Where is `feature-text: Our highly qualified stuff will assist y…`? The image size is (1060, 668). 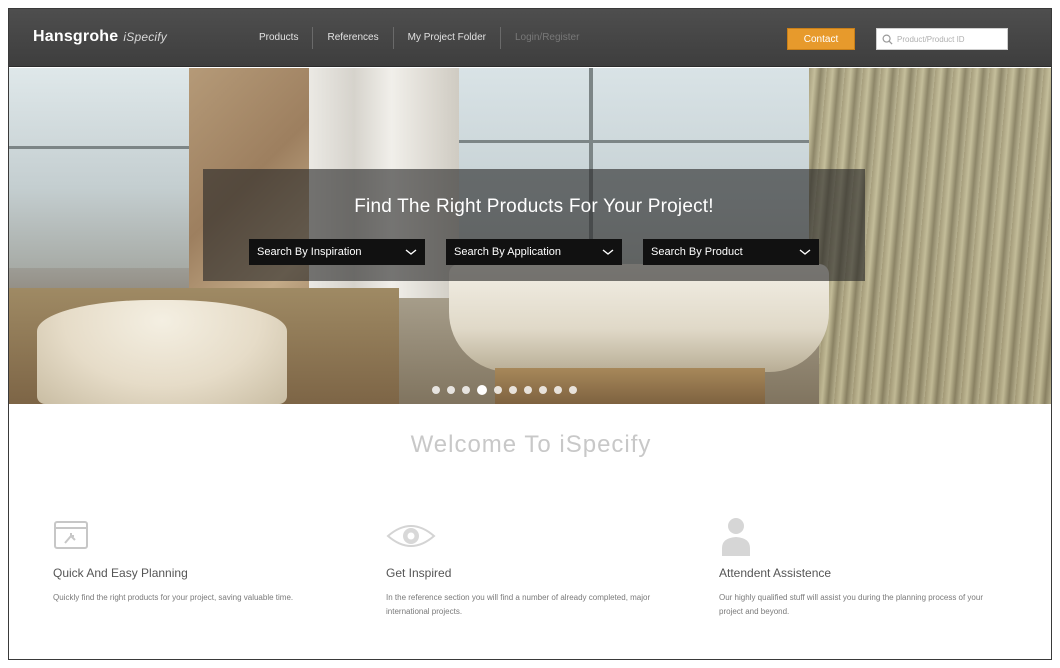 feature-text: Our highly qualified stuff will assist y… is located at coordinates (851, 604).